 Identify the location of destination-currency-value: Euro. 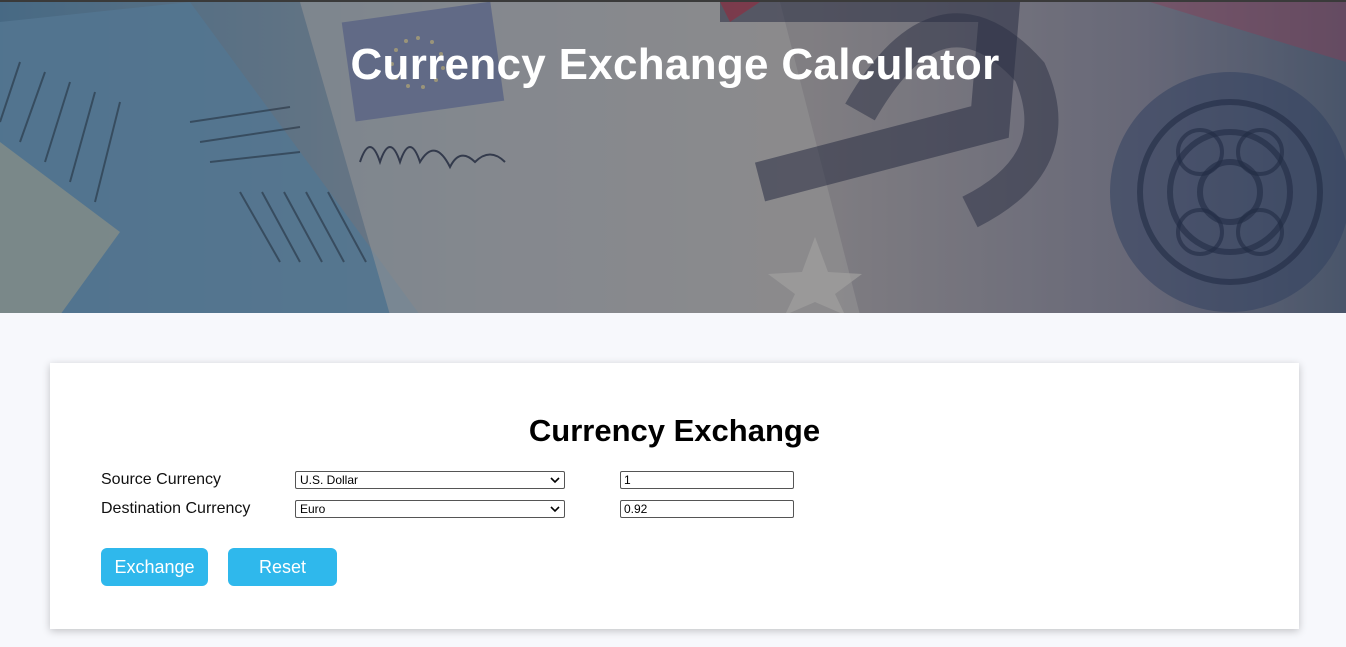
(313, 509).